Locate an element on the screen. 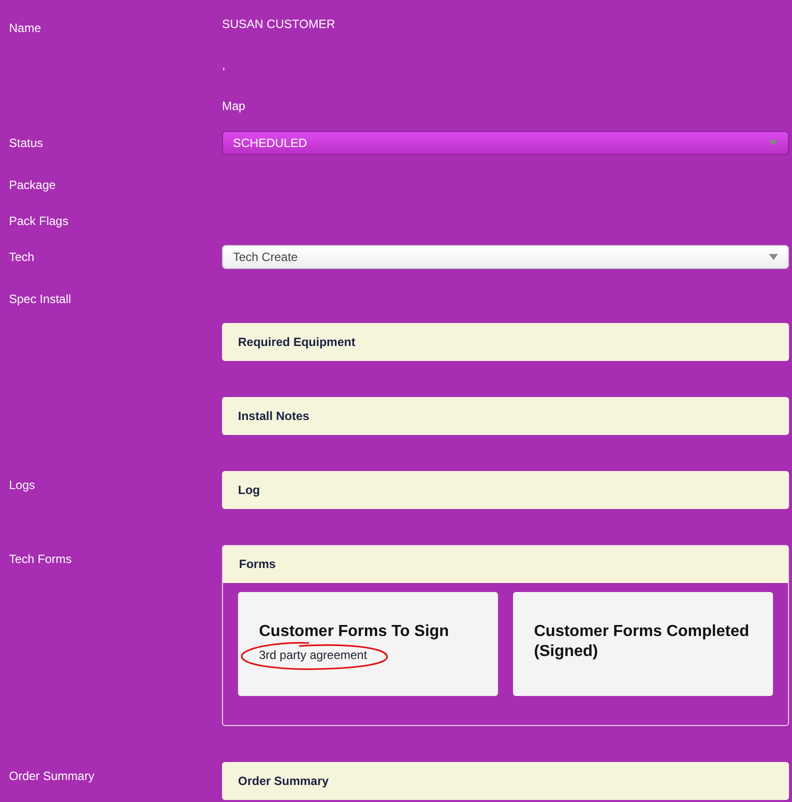 The height and width of the screenshot is (802, 792). field-label: Order Summary is located at coordinates (51, 776).